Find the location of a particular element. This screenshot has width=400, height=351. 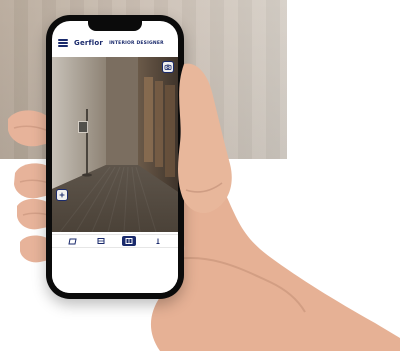

tool-wall is located at coordinates (101, 241).